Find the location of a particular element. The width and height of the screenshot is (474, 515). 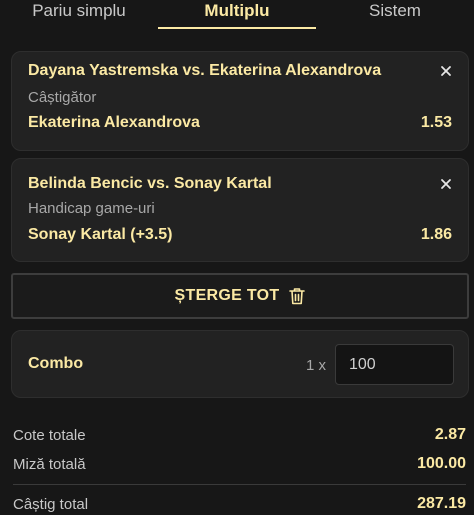

selection-match: Belinda Bencic vs. Sonay Kartal is located at coordinates (150, 183).